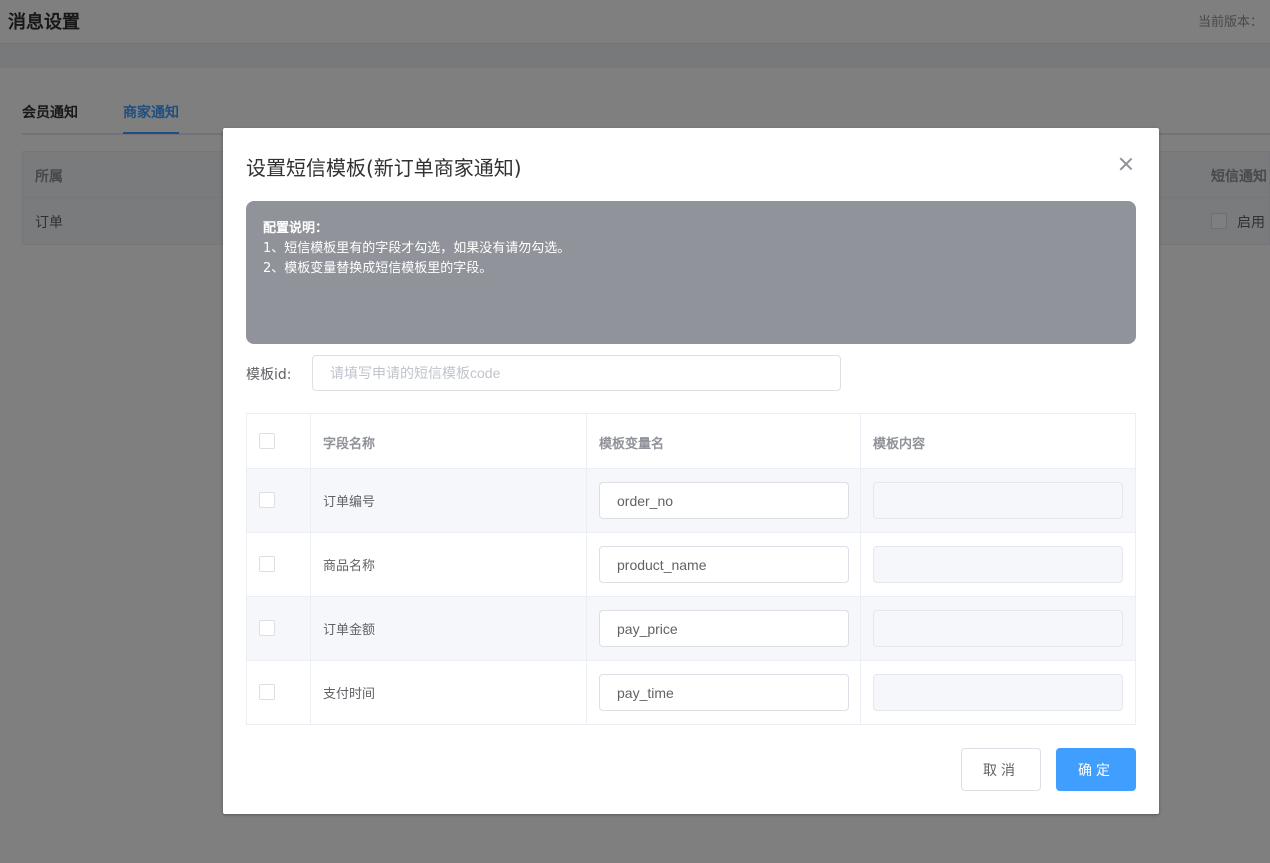 Image resolution: width=1270 pixels, height=863 pixels. Describe the element at coordinates (349, 502) in the screenshot. I see `field-name: 订单编号` at that location.